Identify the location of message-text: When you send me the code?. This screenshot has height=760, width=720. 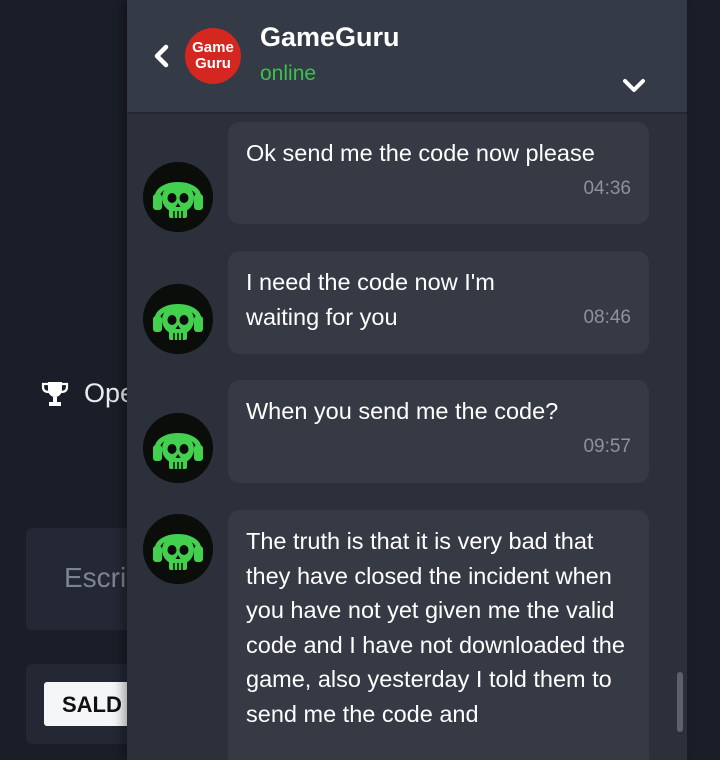
(402, 411).